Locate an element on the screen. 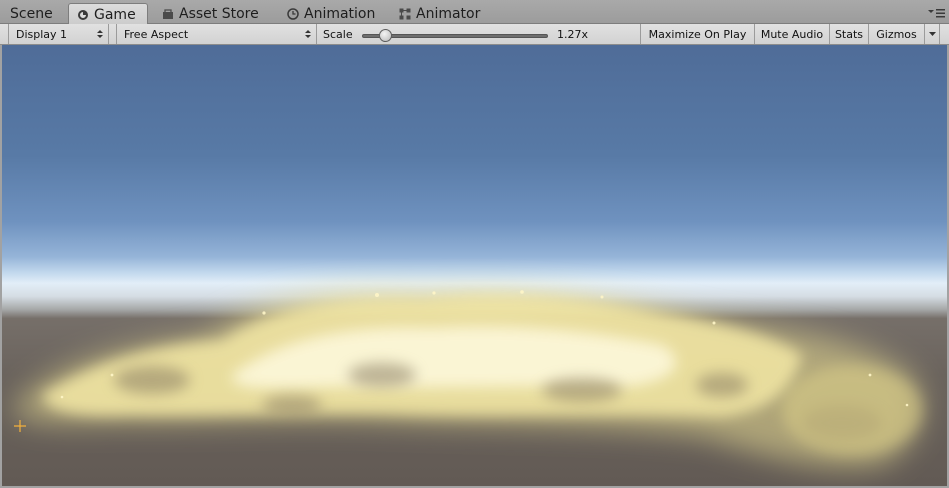  tab-asset-store-label: Asset Store is located at coordinates (219, 13).